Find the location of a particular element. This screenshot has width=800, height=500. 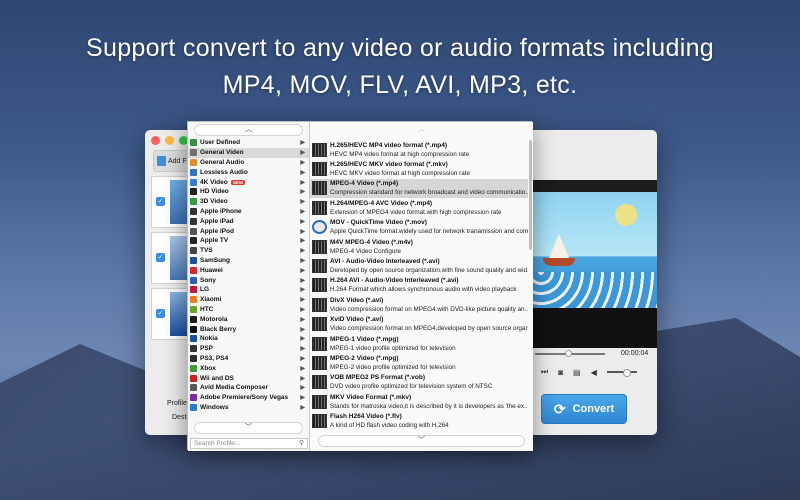

format-name: MOV - QuickTime Video (*.mov) is located at coordinates (378, 223).